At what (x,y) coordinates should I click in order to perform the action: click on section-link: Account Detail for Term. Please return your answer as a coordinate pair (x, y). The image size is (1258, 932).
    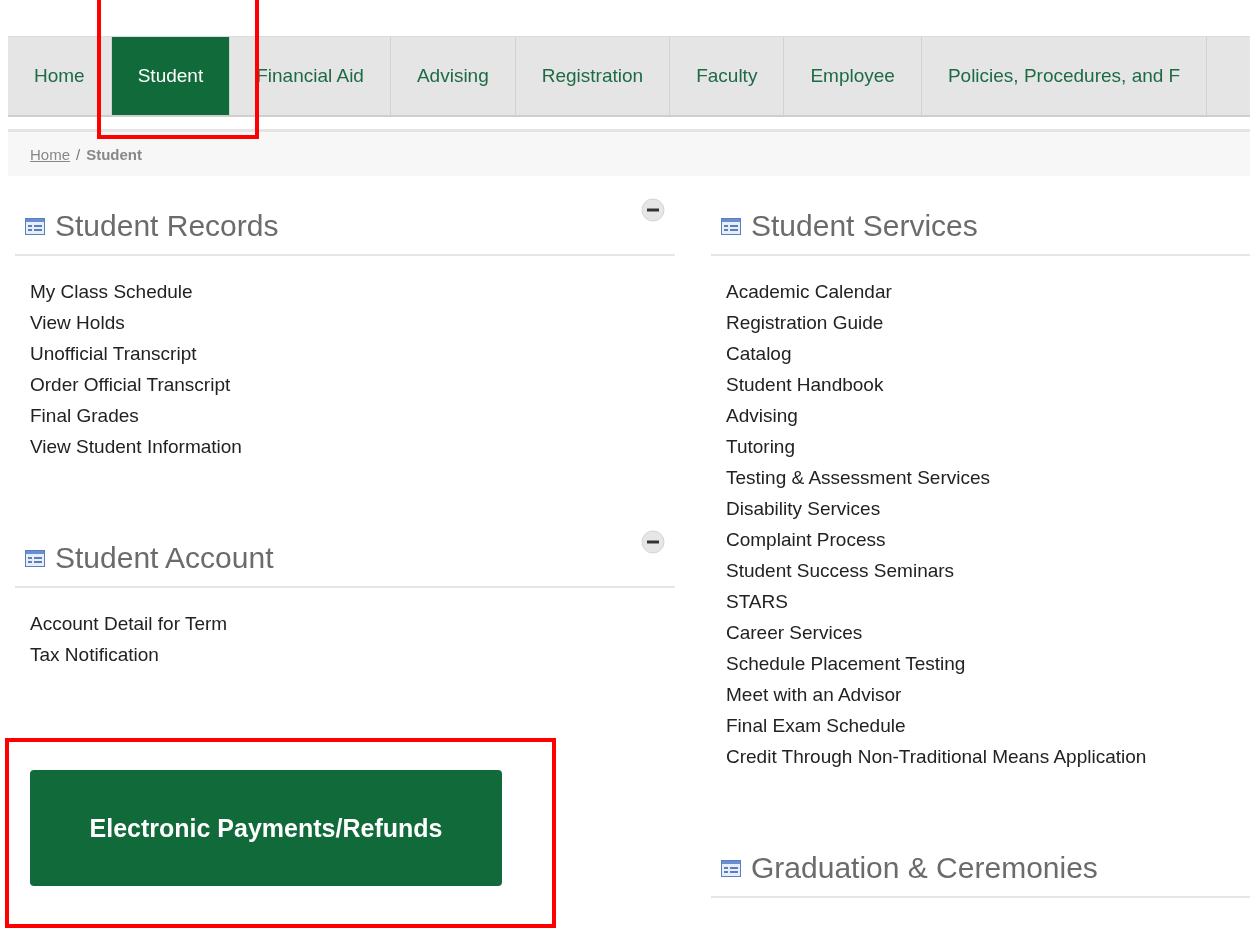
    Looking at the image, I should click on (129, 623).